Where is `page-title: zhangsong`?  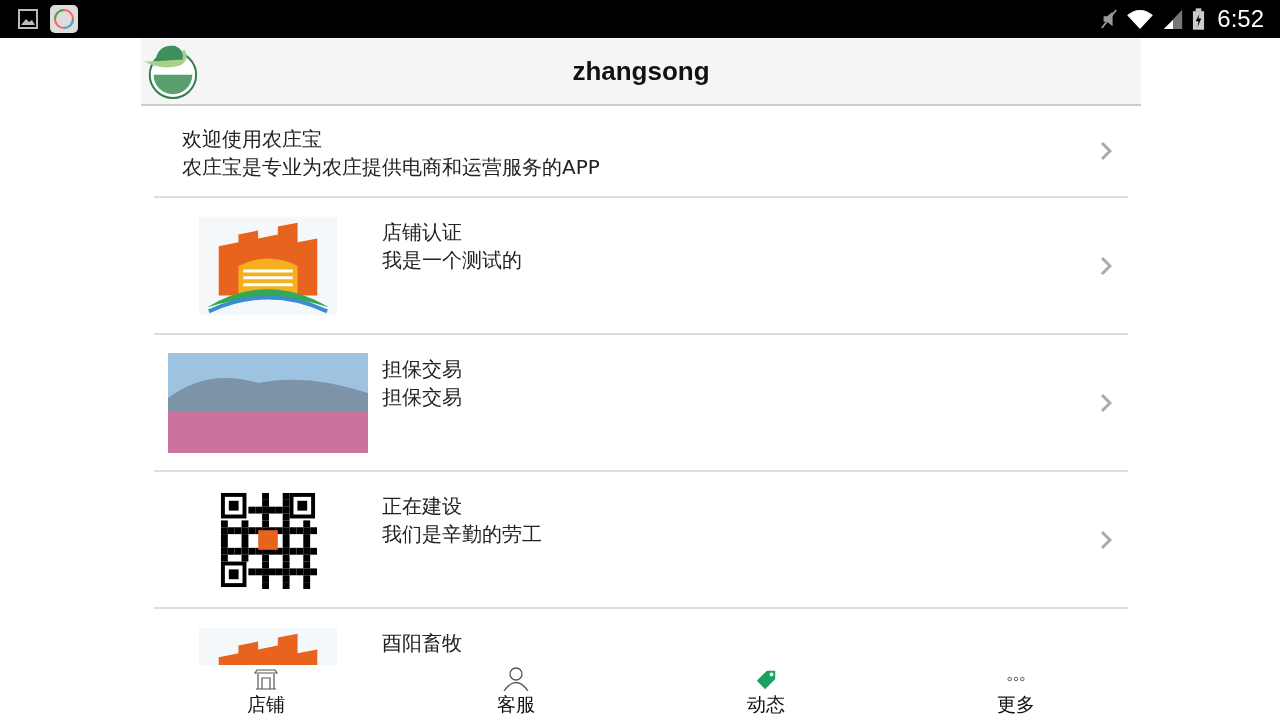
page-title: zhangsong is located at coordinates (641, 71).